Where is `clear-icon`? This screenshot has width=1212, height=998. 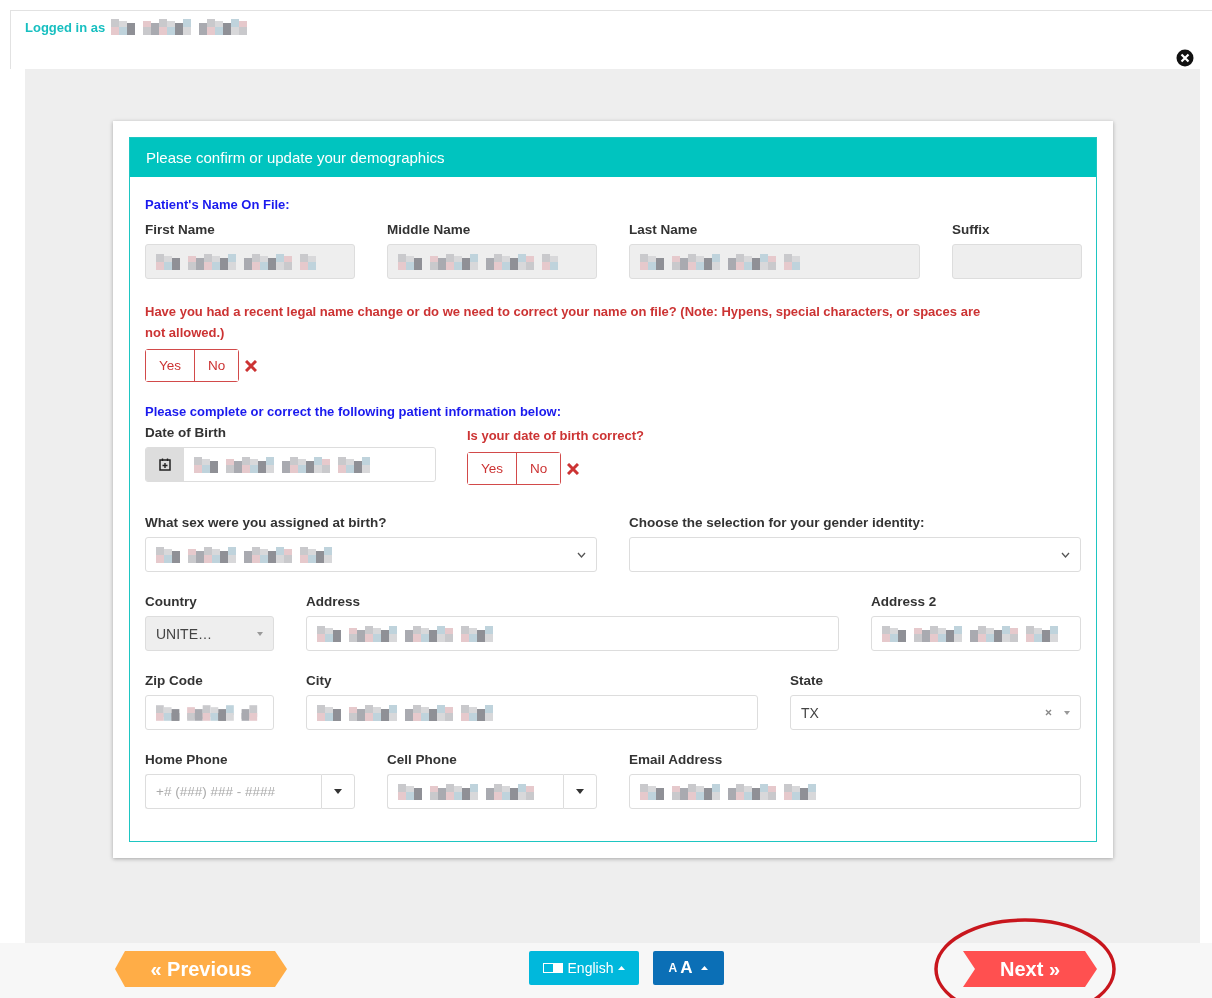 clear-icon is located at coordinates (1048, 712).